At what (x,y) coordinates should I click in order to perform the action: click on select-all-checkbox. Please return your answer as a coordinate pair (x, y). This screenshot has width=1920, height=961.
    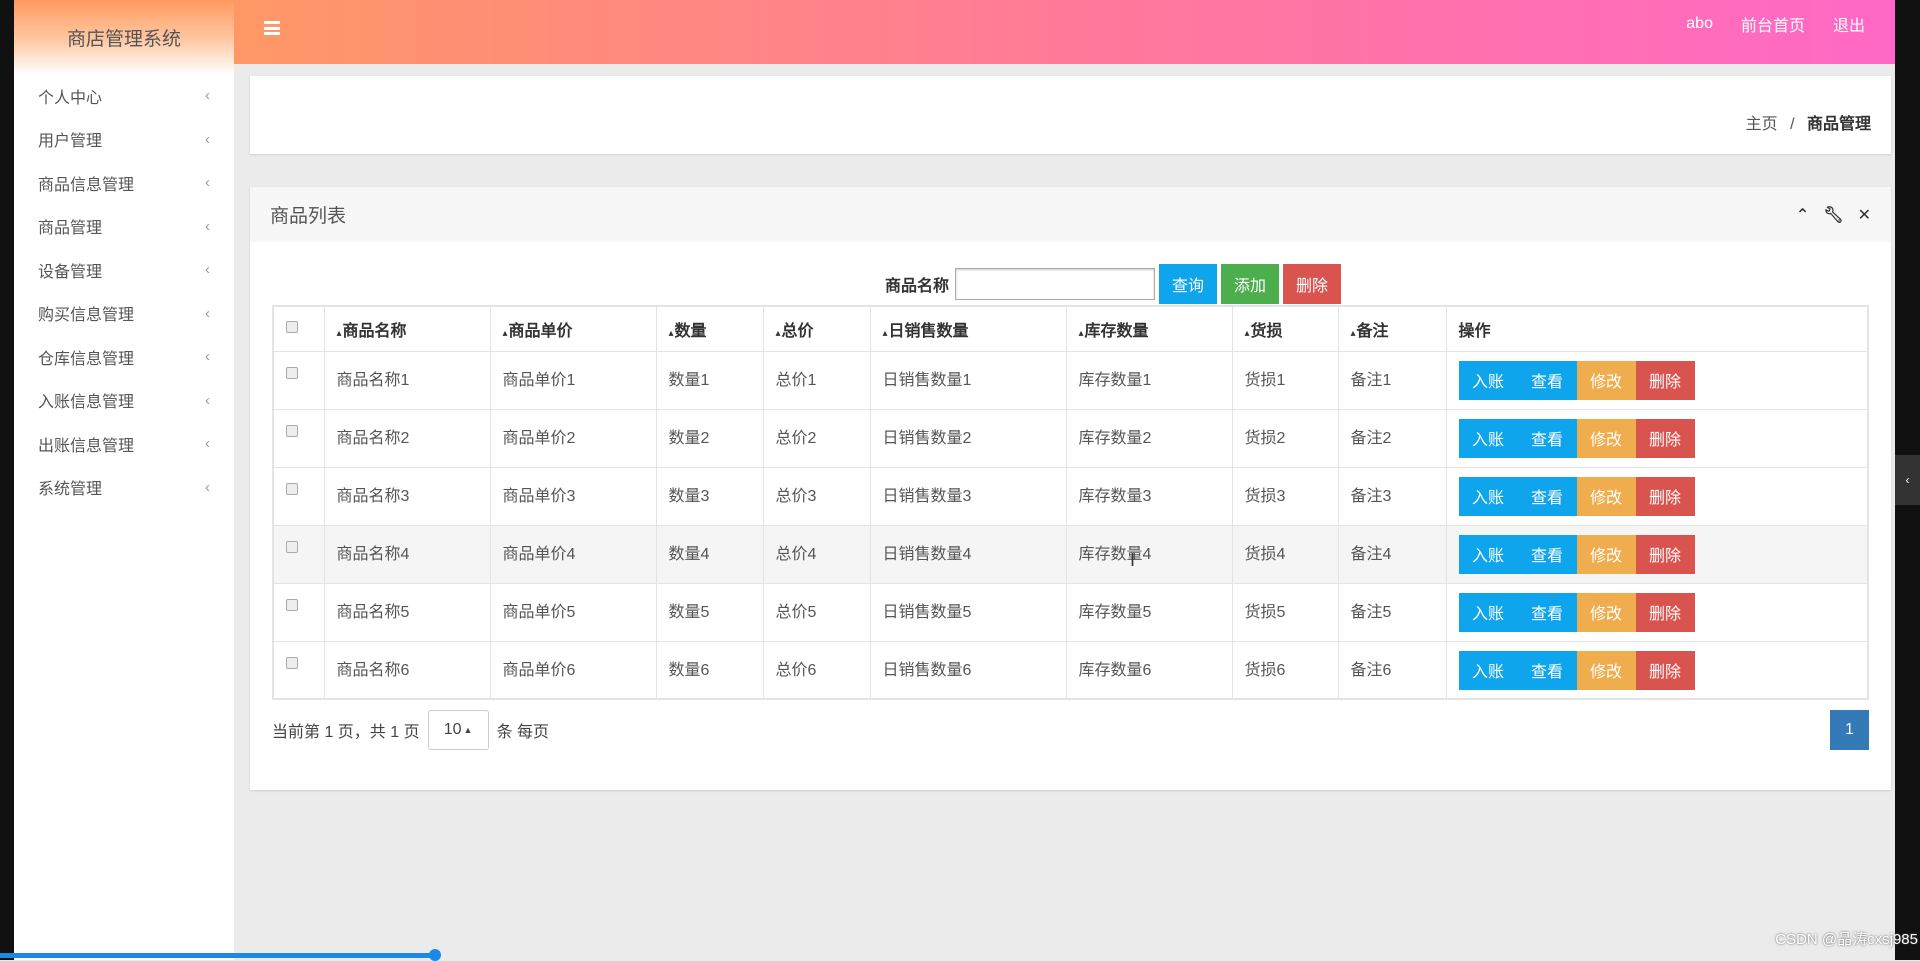
    Looking at the image, I should click on (292, 326).